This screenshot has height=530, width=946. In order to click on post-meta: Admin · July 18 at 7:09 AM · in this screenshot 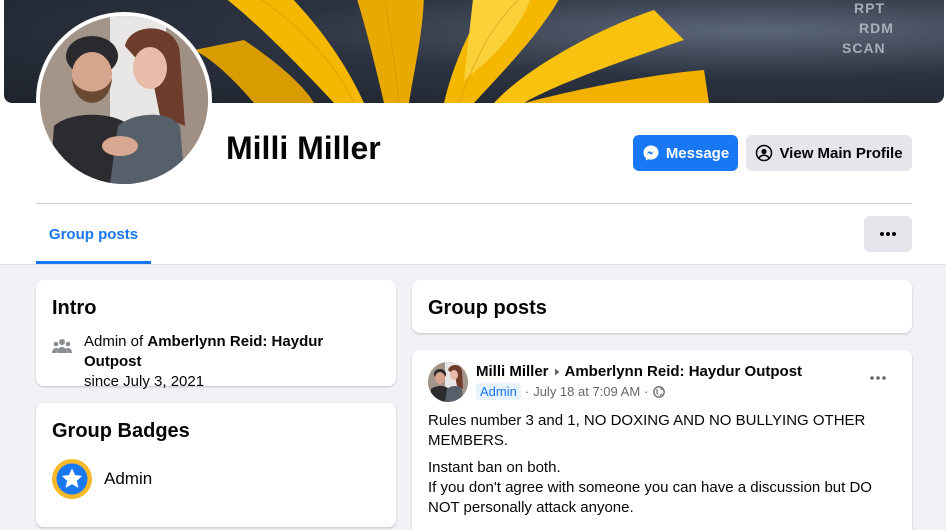, I will do `click(570, 391)`.